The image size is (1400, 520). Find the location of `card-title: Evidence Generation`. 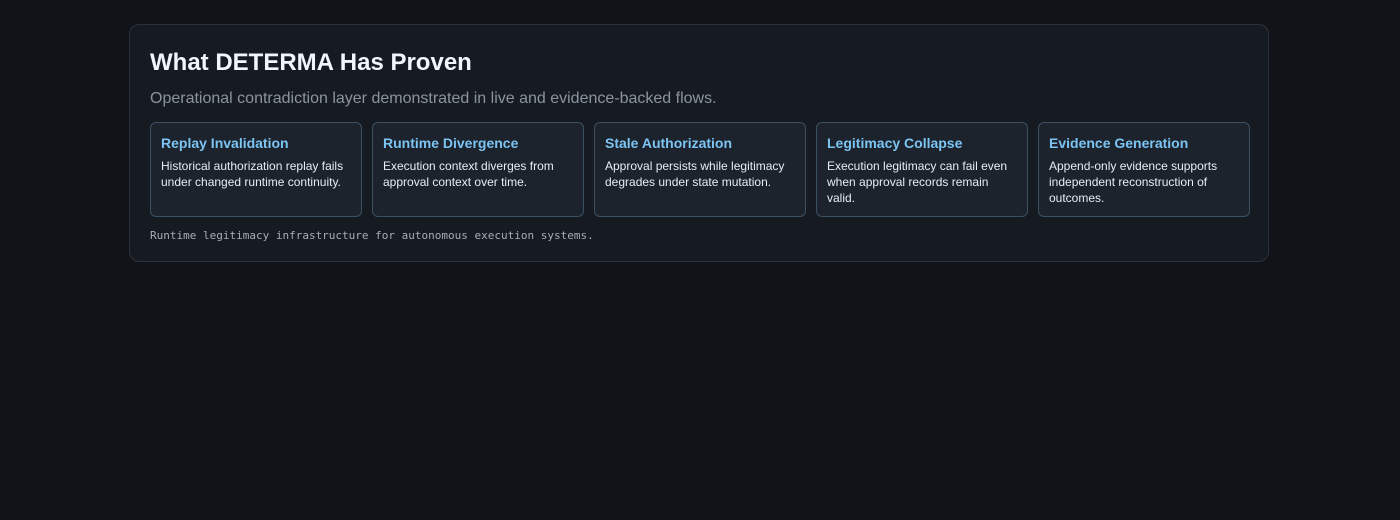

card-title: Evidence Generation is located at coordinates (1119, 143).